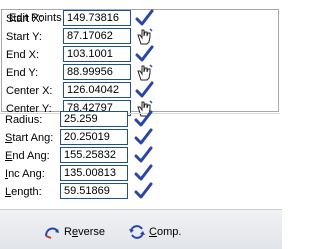  Describe the element at coordinates (84, 232) in the screenshot. I see `reverse-label: Reverse` at that location.